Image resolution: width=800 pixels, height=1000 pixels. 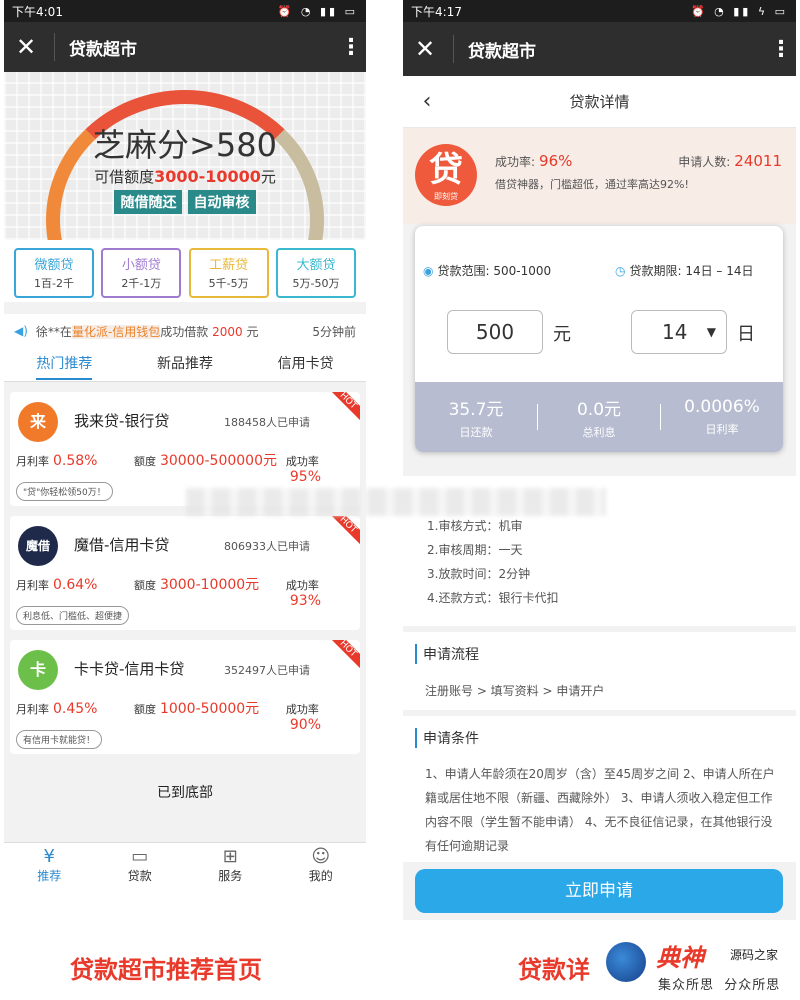 I want to click on watermark: 典神 源码之家 集众所思 分众所思, so click(x=701, y=966).